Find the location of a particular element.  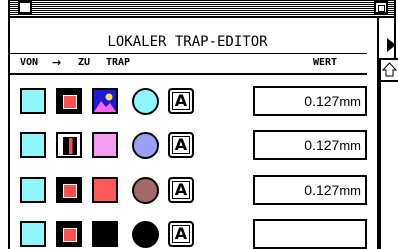

vertical-scrollbar is located at coordinates (388, 154).